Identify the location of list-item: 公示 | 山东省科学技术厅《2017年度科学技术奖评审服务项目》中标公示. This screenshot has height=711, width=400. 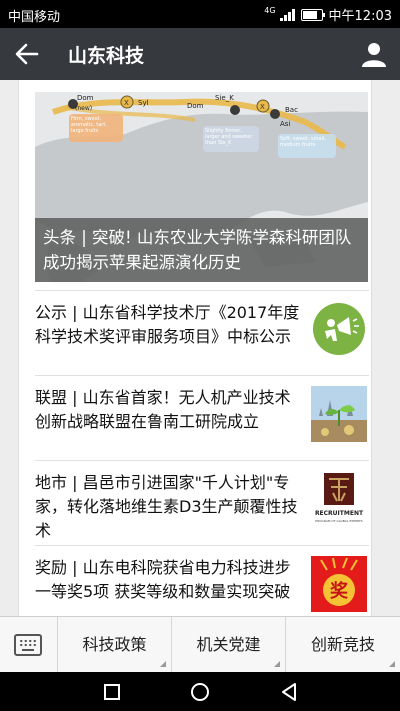
(202, 333).